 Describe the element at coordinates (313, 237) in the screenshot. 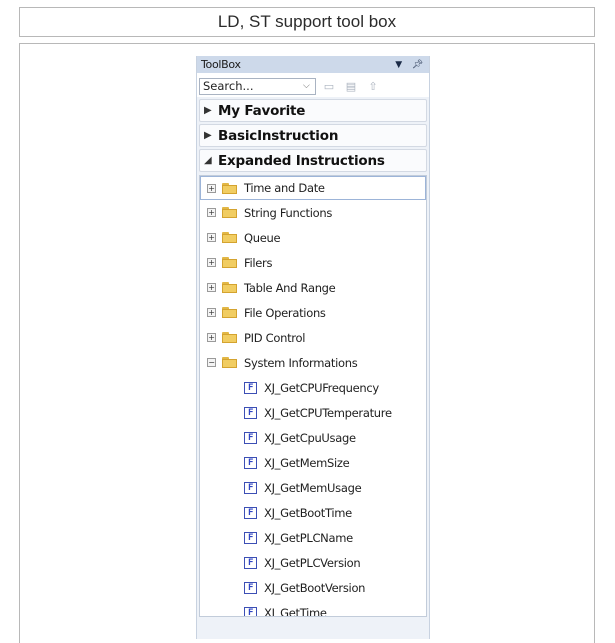

I see `tree-folder: + Queue` at that location.